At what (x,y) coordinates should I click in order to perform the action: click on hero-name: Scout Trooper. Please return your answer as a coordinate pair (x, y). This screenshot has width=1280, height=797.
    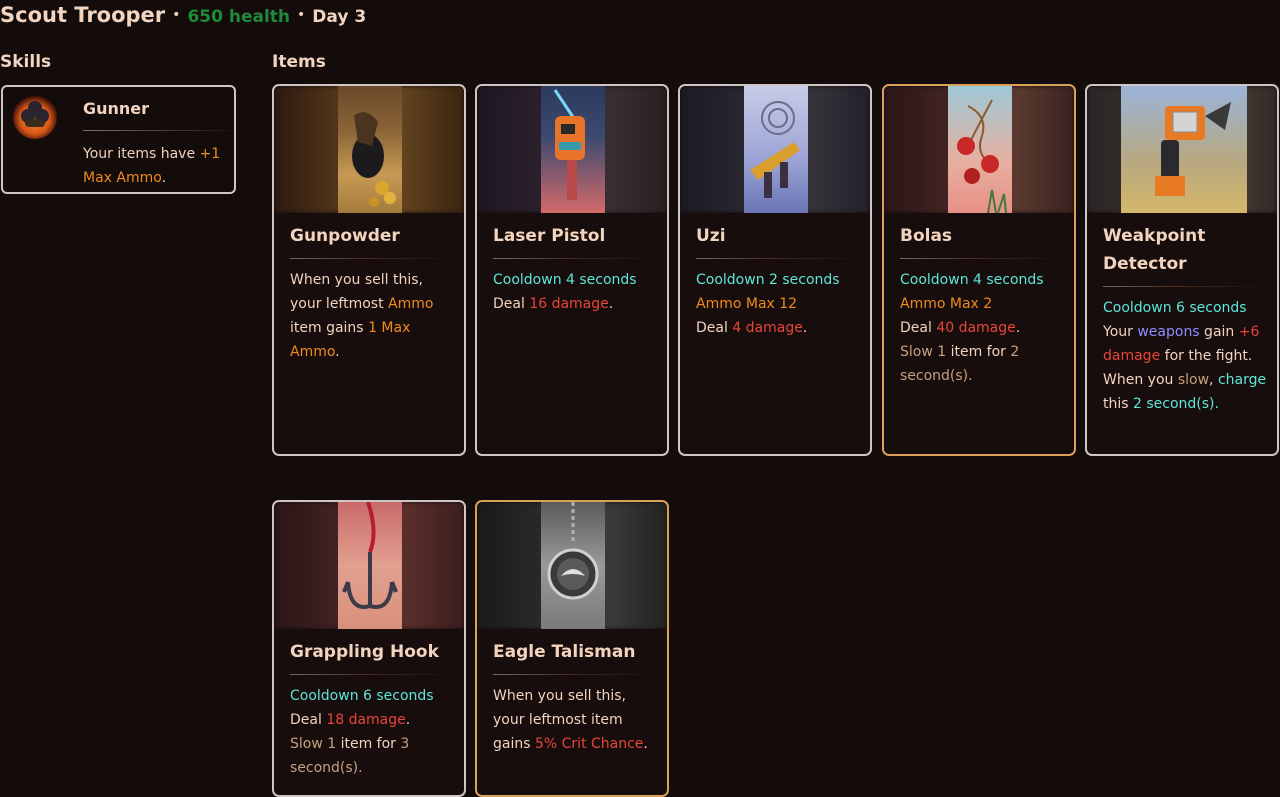
    Looking at the image, I should click on (83, 15).